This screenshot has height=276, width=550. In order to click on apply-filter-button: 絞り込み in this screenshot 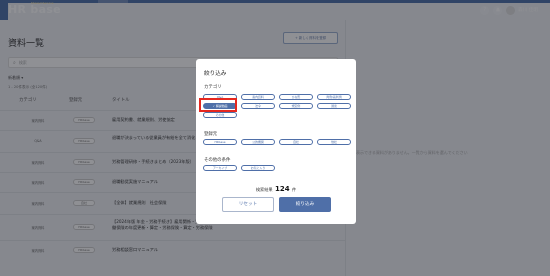, I will do `click(305, 204)`.